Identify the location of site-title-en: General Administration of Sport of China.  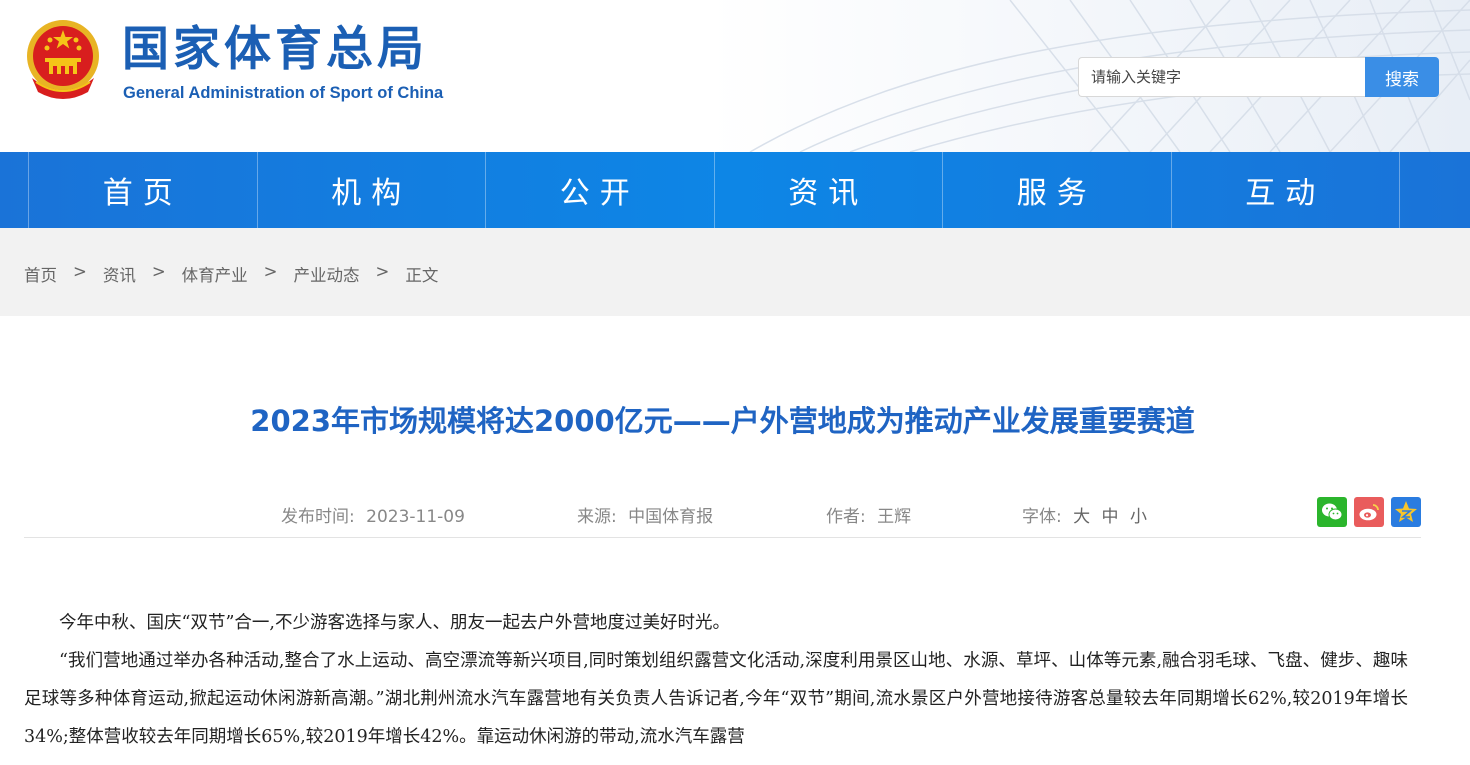
(283, 93).